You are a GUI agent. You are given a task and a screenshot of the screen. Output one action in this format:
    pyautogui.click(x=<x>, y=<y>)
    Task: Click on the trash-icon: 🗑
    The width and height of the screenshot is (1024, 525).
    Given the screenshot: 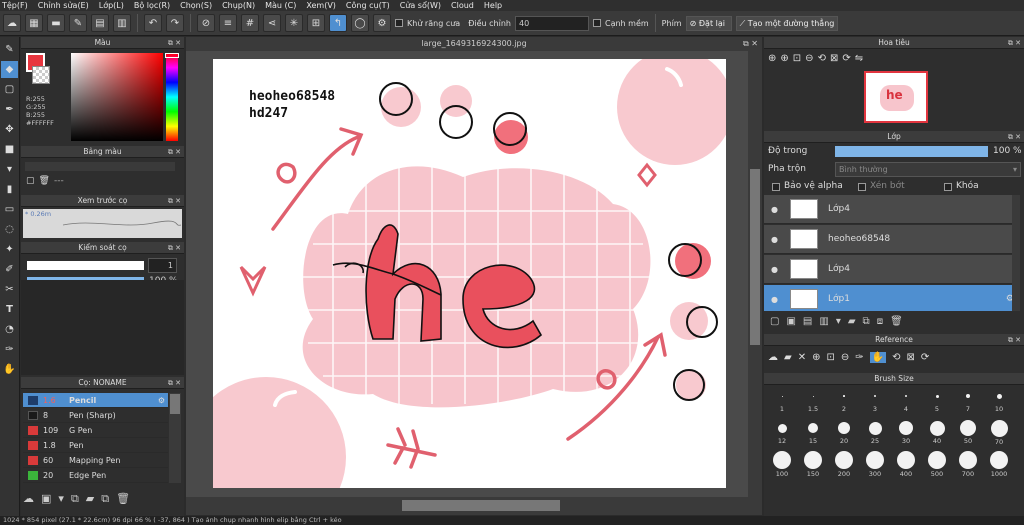 What is the action you would take?
    pyautogui.click(x=123, y=499)
    